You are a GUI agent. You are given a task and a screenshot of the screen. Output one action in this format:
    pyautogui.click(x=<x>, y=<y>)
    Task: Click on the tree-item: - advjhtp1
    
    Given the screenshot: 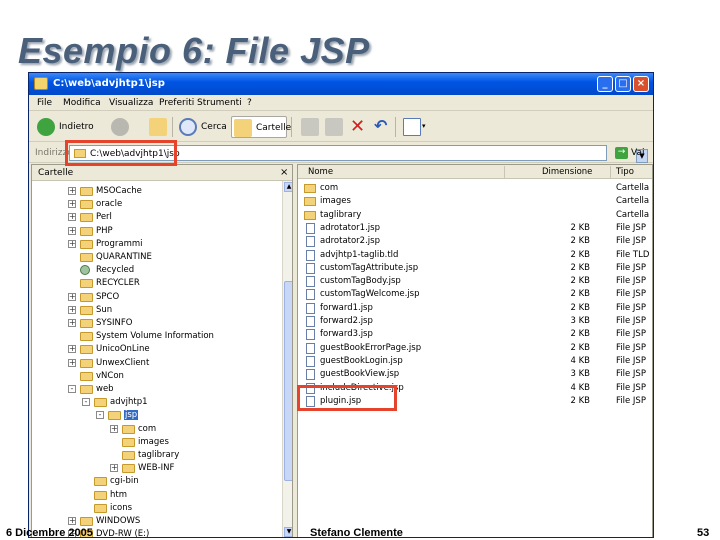 What is the action you would take?
    pyautogui.click(x=156, y=402)
    